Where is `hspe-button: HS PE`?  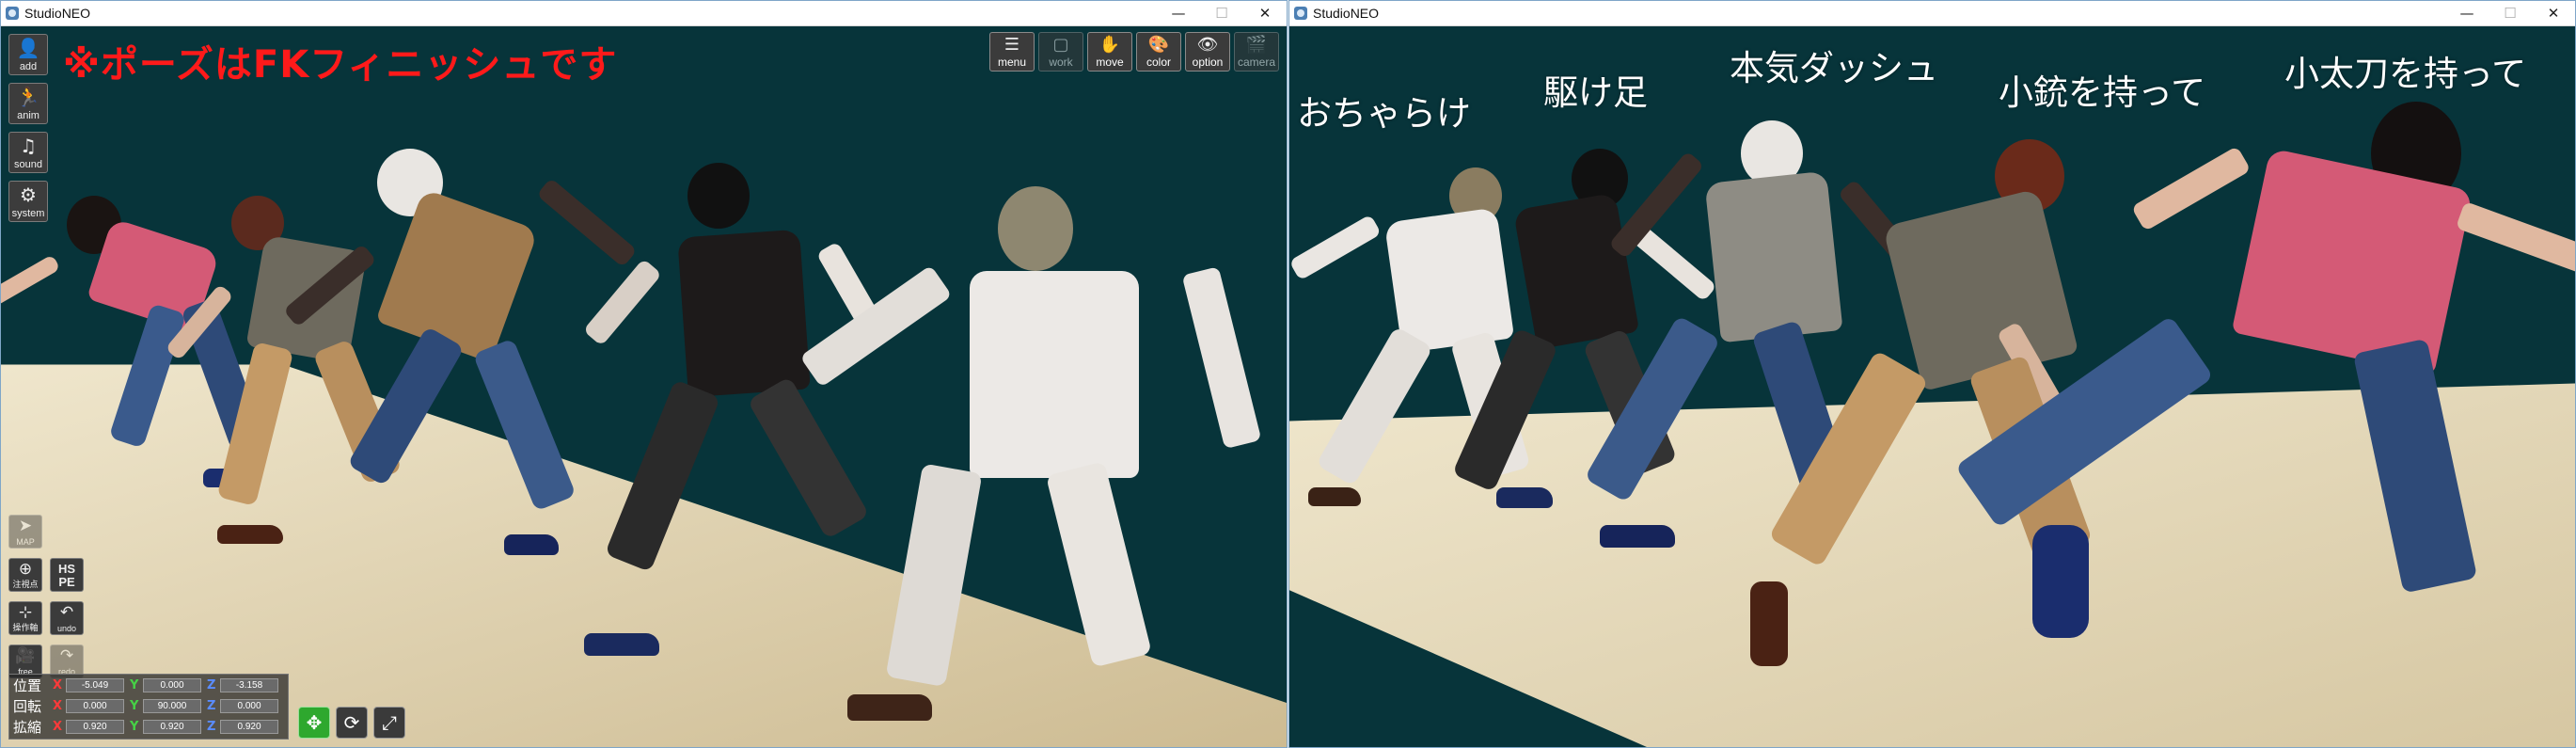
hspe-button: HS PE is located at coordinates (67, 575).